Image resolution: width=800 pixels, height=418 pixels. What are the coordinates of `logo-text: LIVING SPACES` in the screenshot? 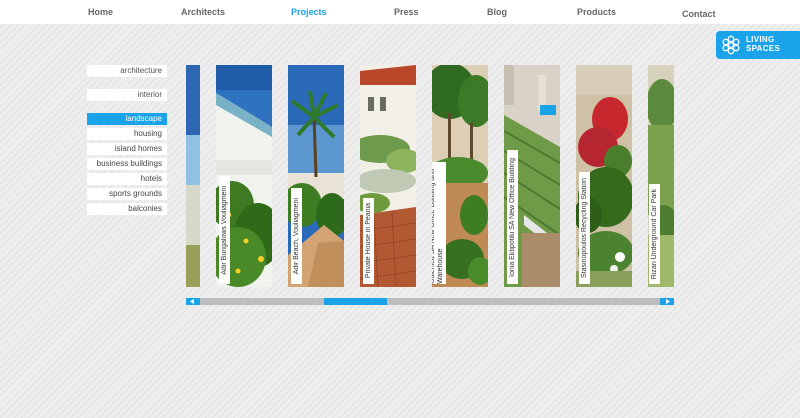 It's located at (763, 44).